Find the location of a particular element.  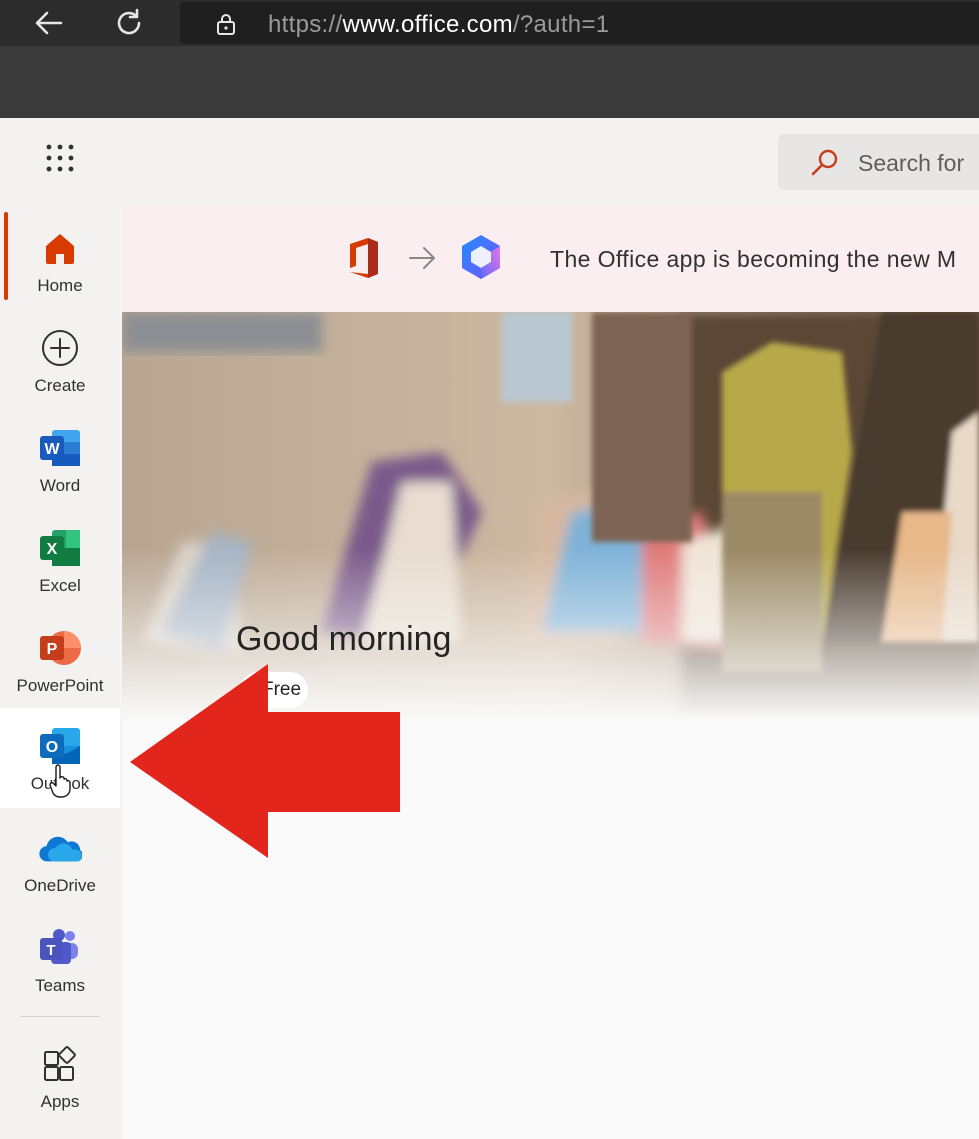

sidebar-item-create: Create is located at coordinates (60, 360).